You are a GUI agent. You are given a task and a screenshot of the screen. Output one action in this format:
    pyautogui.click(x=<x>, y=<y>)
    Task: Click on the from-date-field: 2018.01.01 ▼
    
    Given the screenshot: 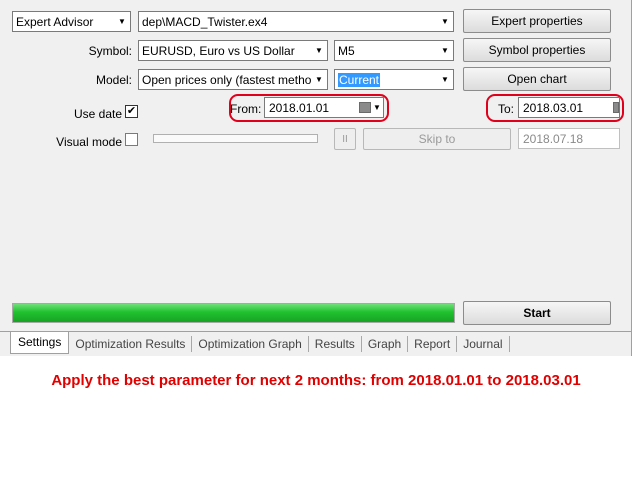 What is the action you would take?
    pyautogui.click(x=324, y=107)
    